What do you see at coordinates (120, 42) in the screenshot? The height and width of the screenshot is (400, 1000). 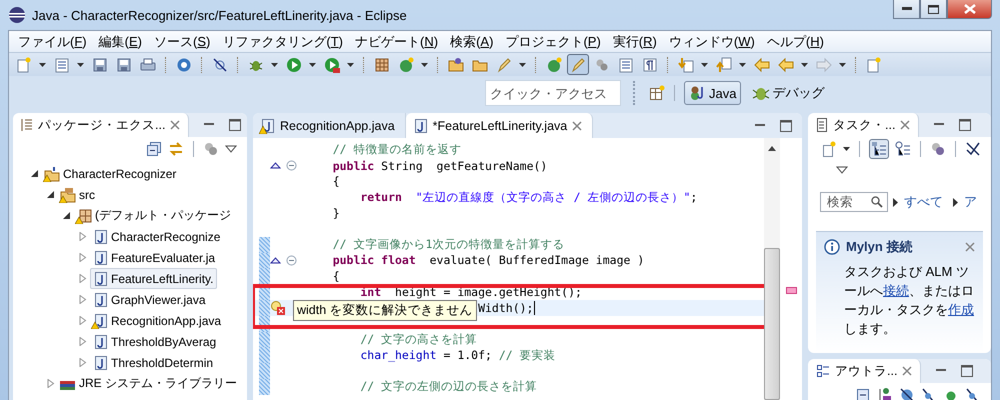 I see `menu-item: 編集(E)` at bounding box center [120, 42].